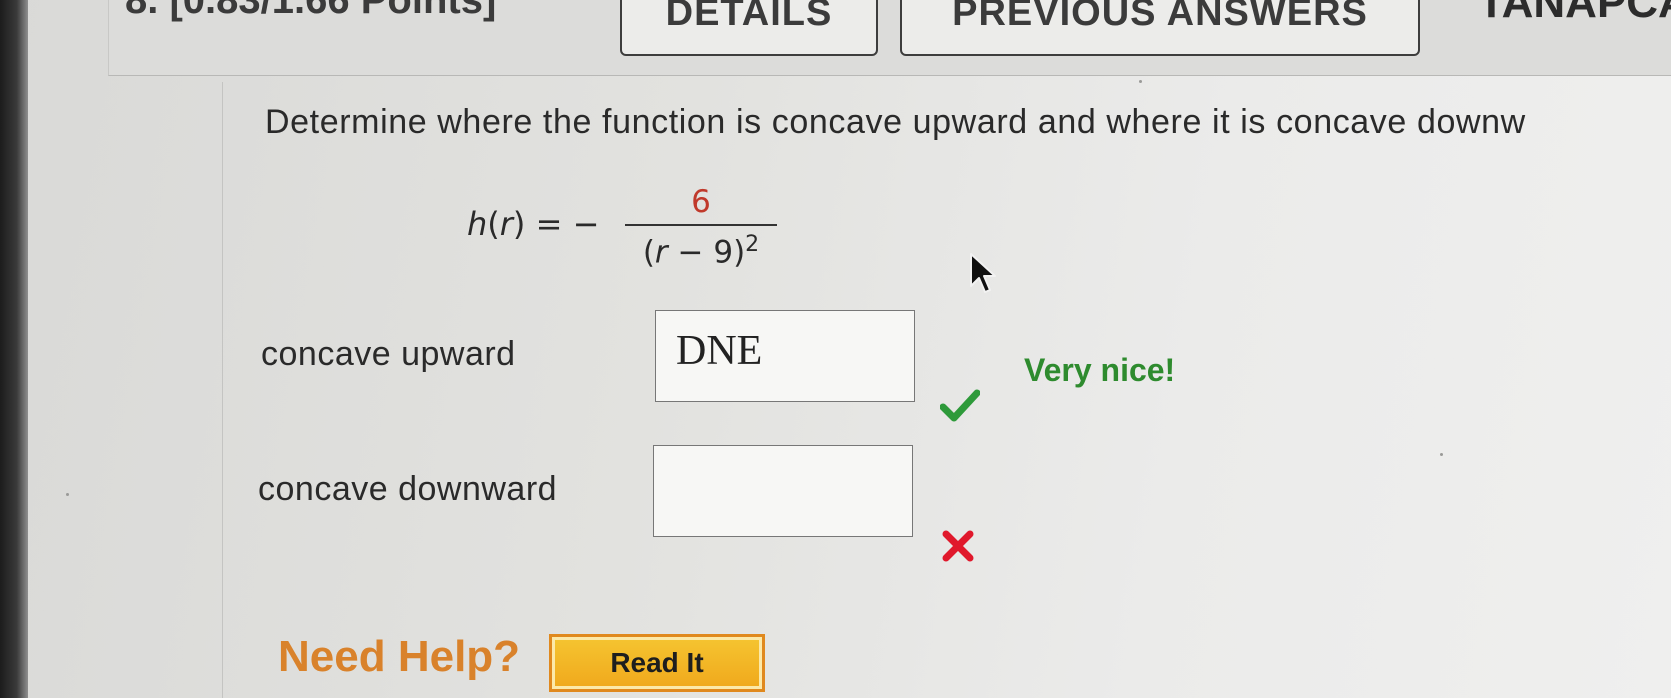 The image size is (1671, 698). Describe the element at coordinates (506, 224) in the screenshot. I see `function-variable: r` at that location.